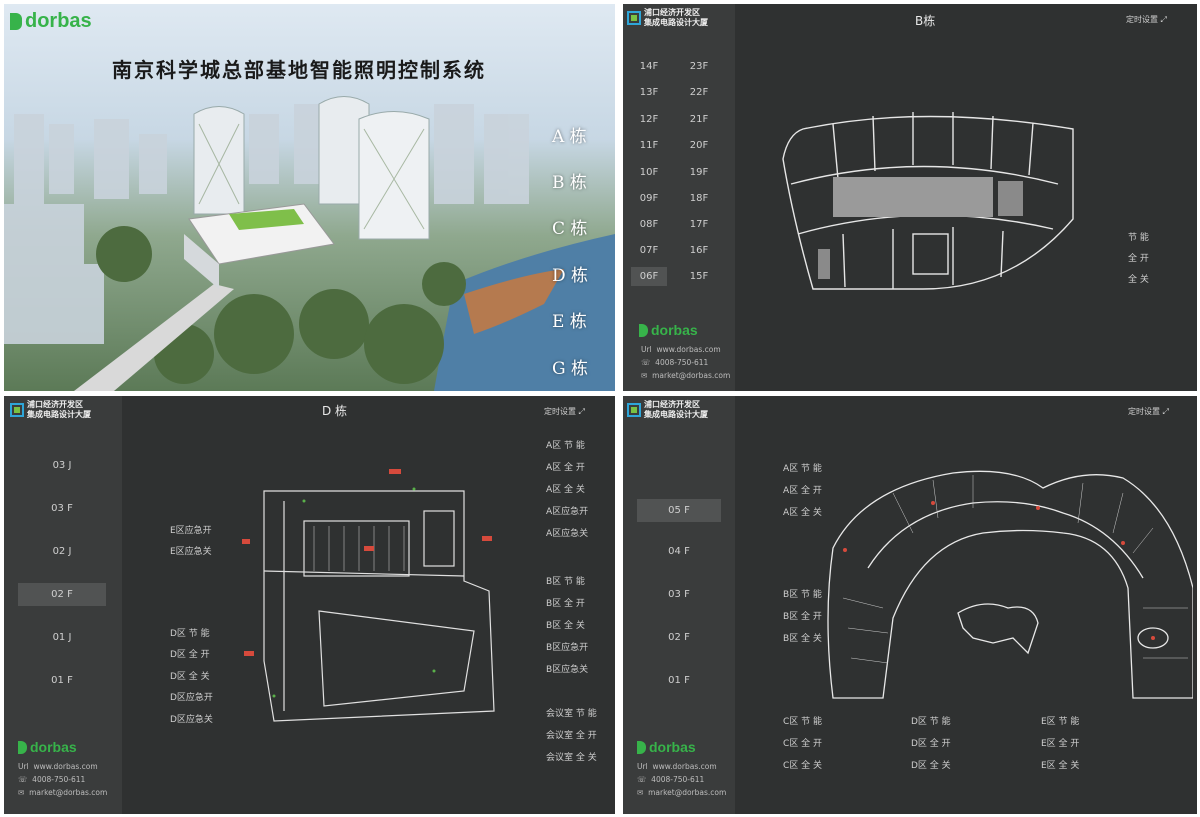  I want to click on c-all-on-button: C区 全 开, so click(802, 742).